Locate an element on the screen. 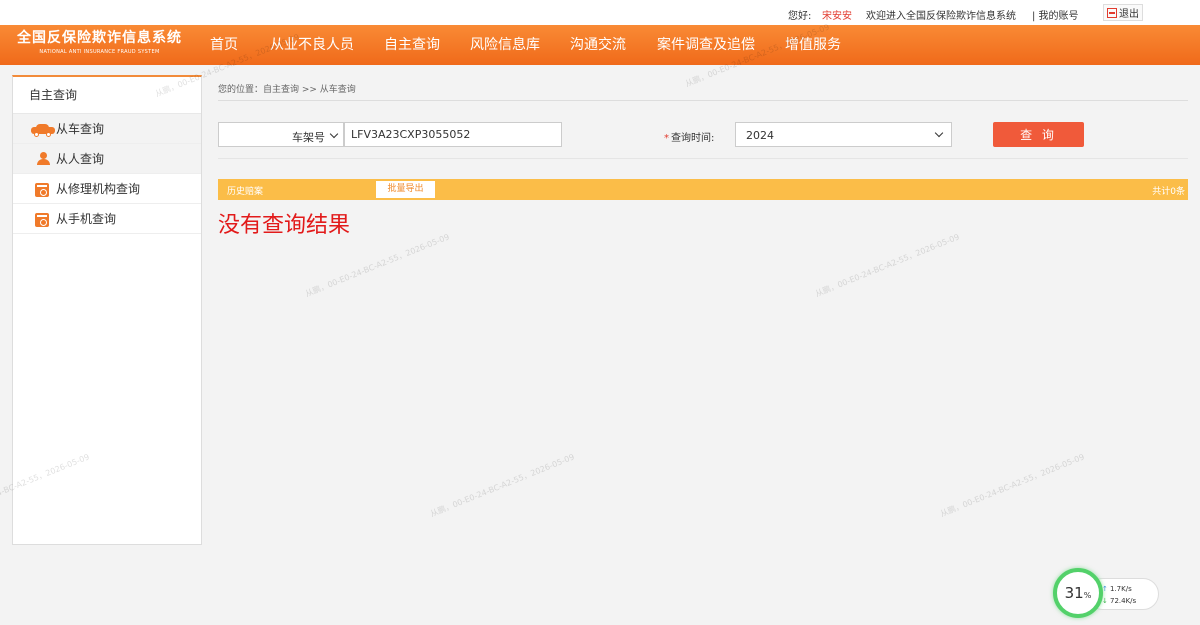 The height and width of the screenshot is (625, 1200). breadcrumb: 您的位置：自主查询 >> 从车查询 is located at coordinates (287, 90).